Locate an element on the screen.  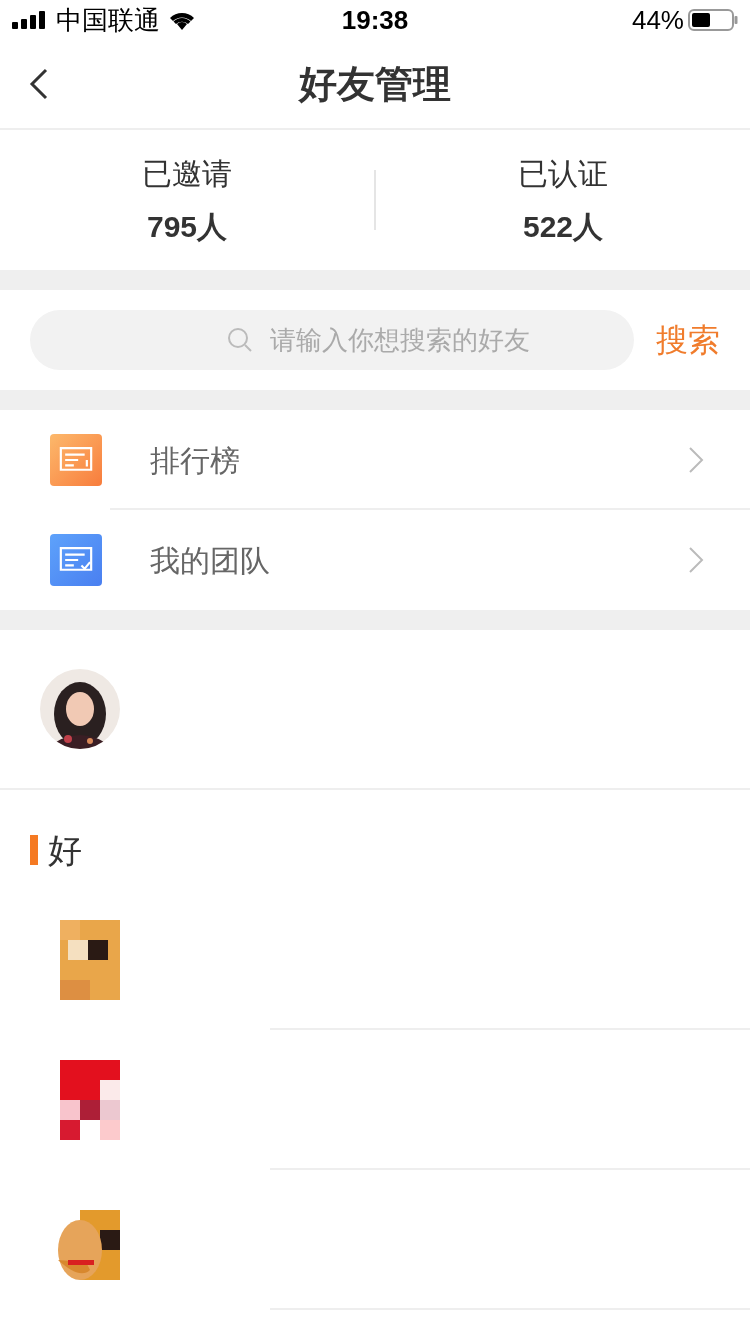
menu-row: 排行榜 is located at coordinates (375, 460).